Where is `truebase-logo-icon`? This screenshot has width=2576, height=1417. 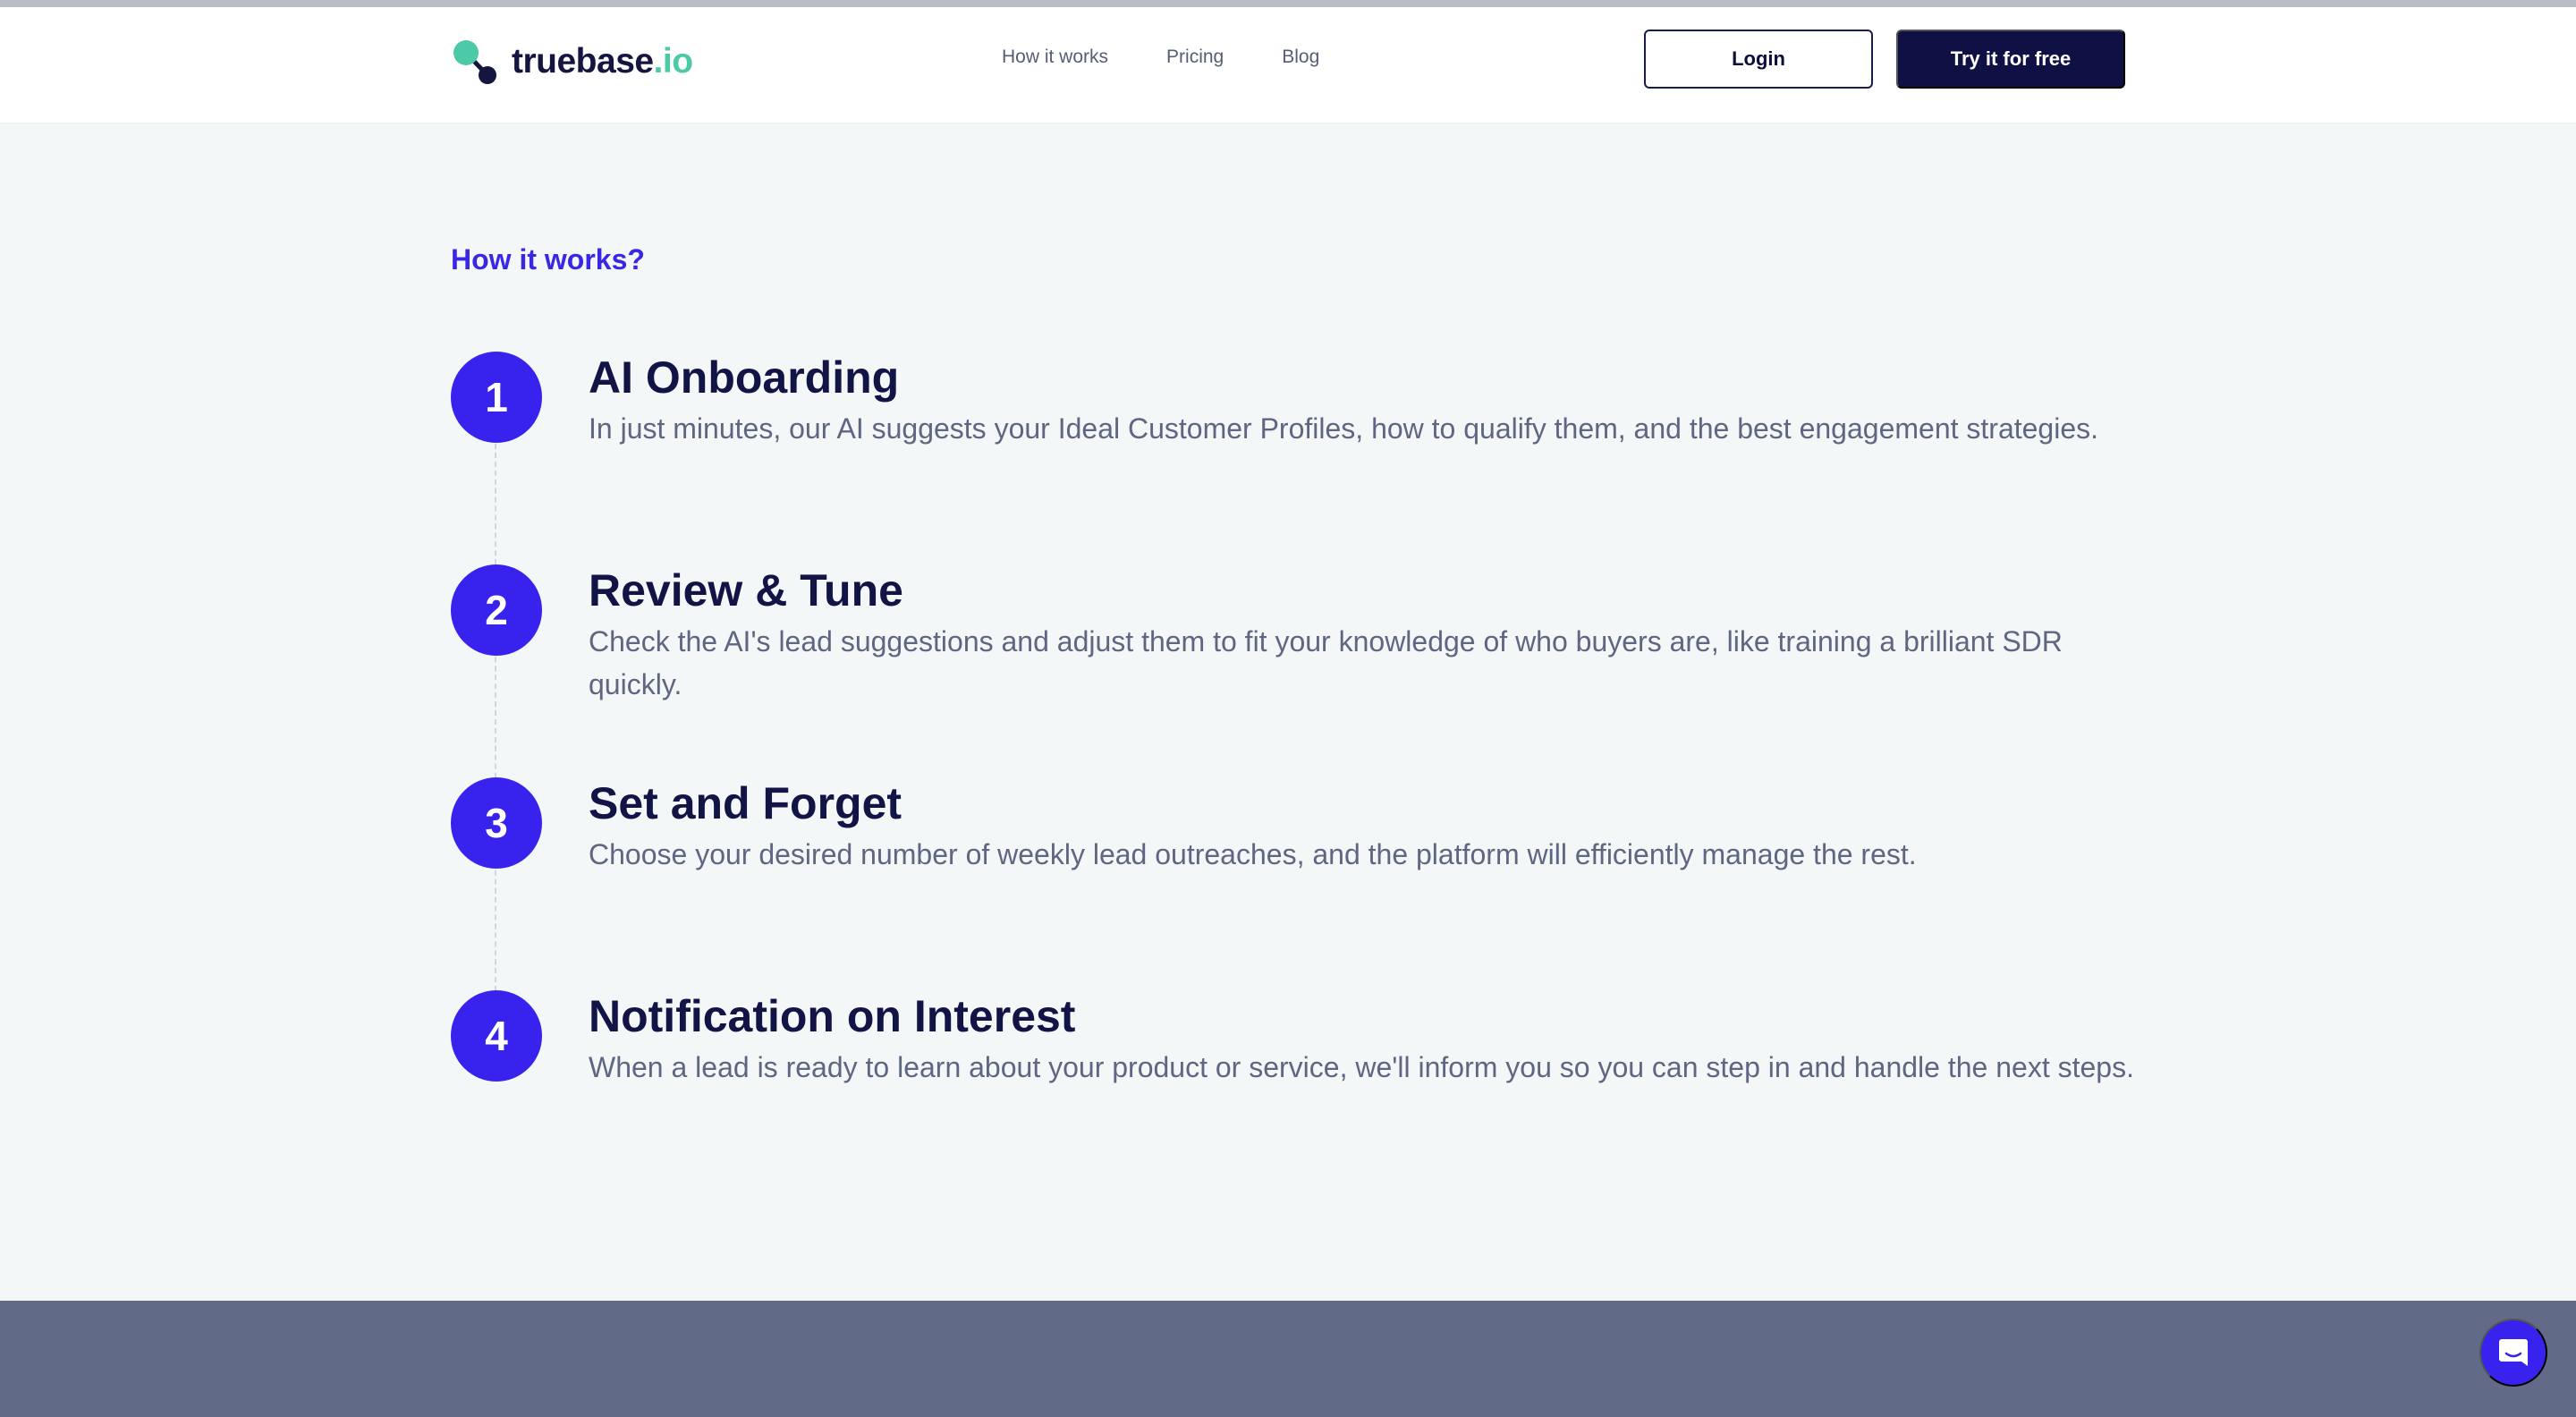 truebase-logo-icon is located at coordinates (474, 62).